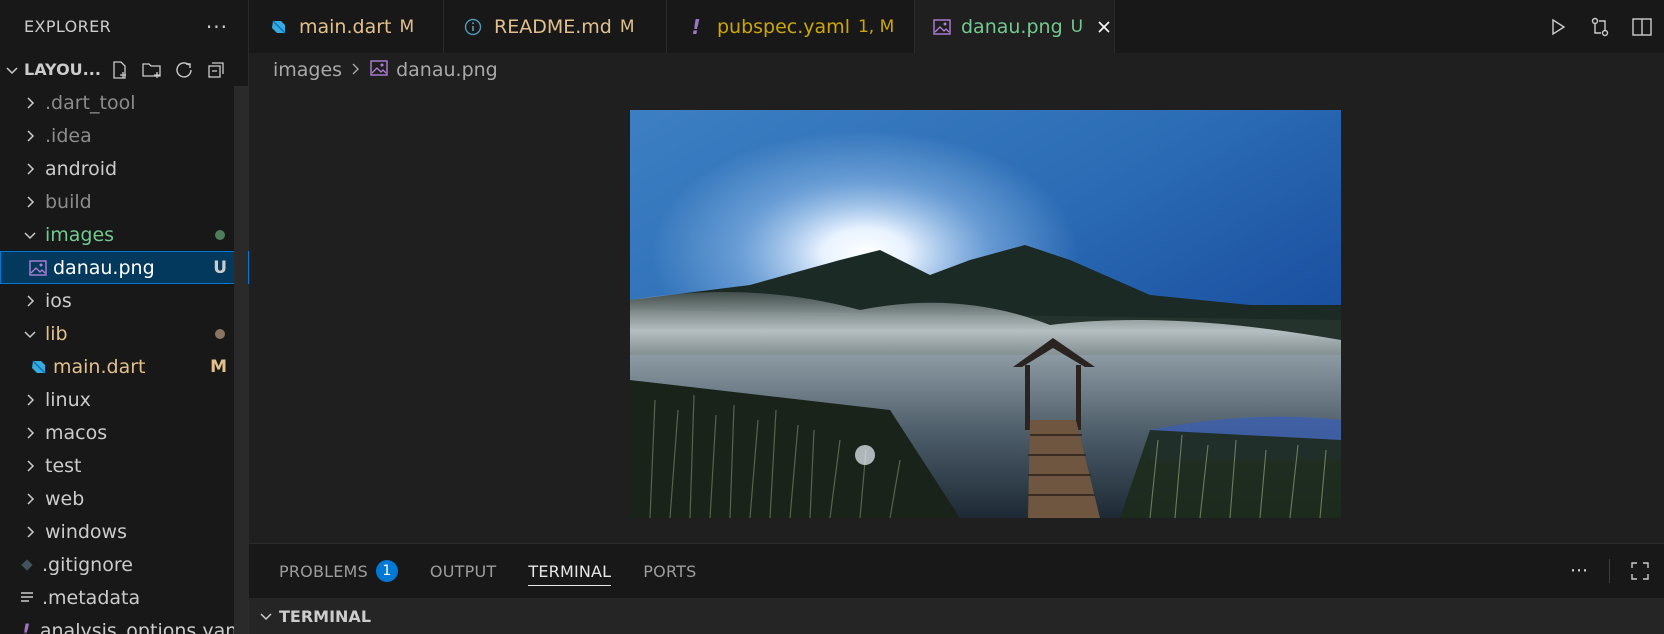 This screenshot has width=1664, height=634. Describe the element at coordinates (407, 26) in the screenshot. I see `tab-badge: M` at that location.